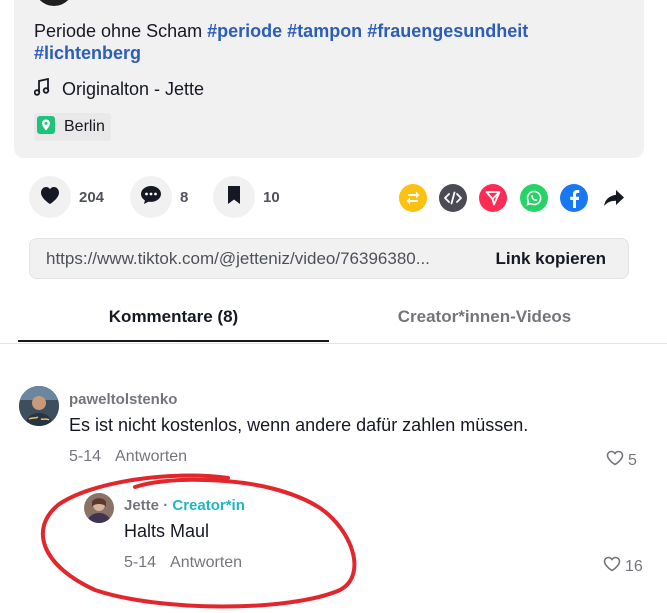 This screenshot has height=613, width=667. I want to click on comment-username: paweltolstenko, so click(123, 399).